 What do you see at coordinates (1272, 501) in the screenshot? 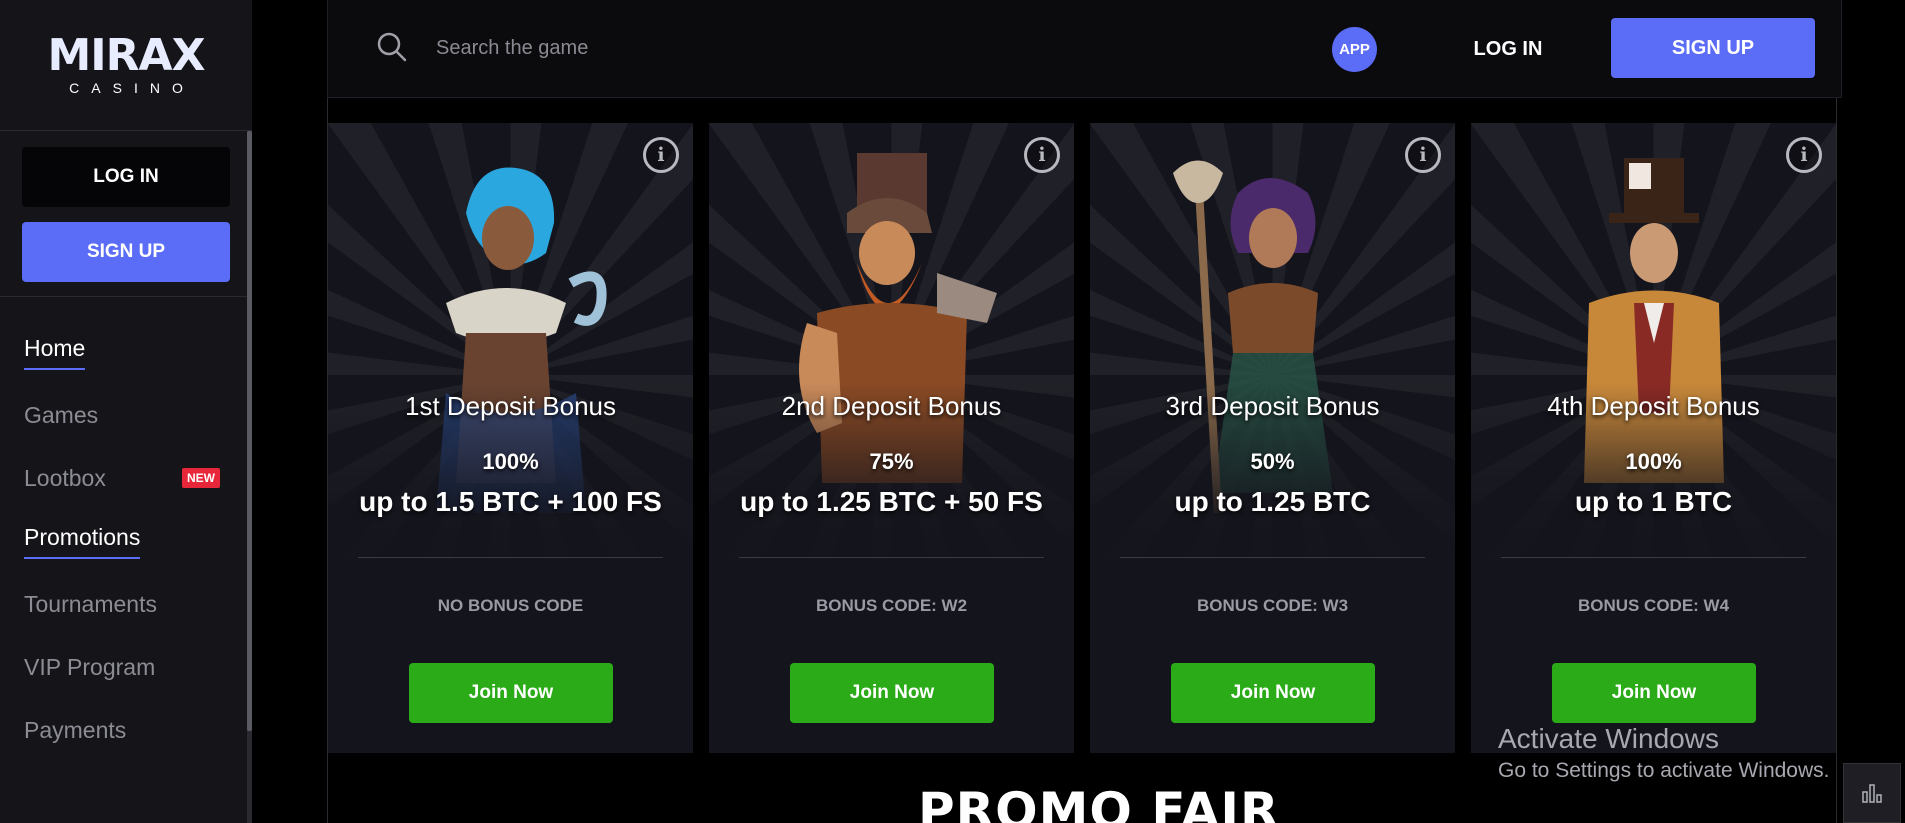
I see `card-amount: up to 1.25 BTC` at bounding box center [1272, 501].